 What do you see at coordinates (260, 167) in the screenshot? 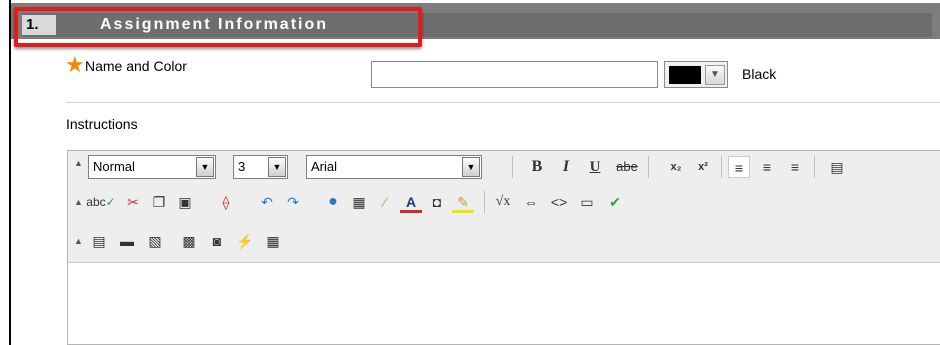
I see `size-select: 3 ▼` at bounding box center [260, 167].